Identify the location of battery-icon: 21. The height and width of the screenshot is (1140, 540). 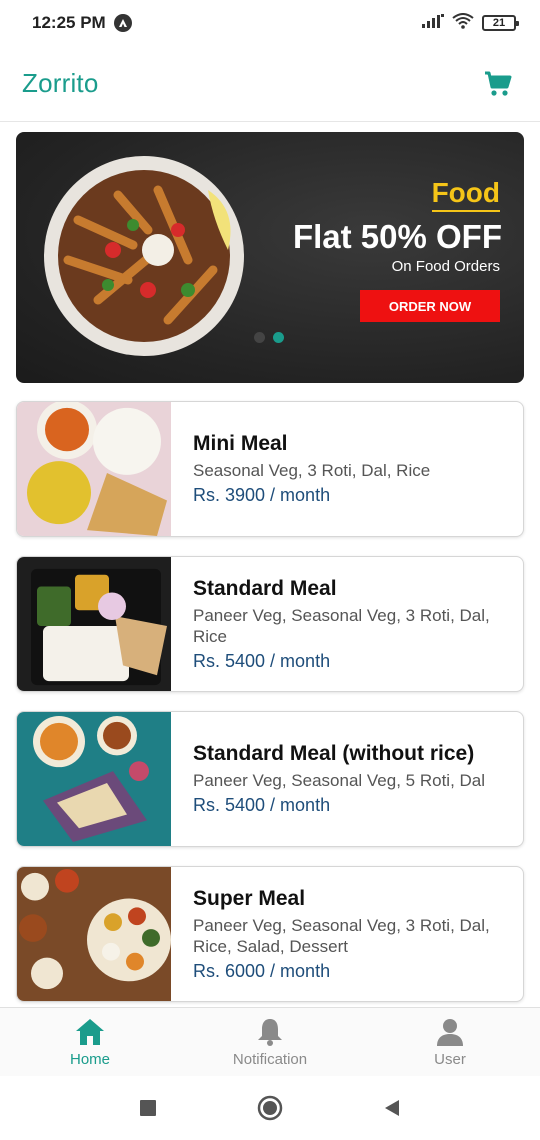
(500, 23).